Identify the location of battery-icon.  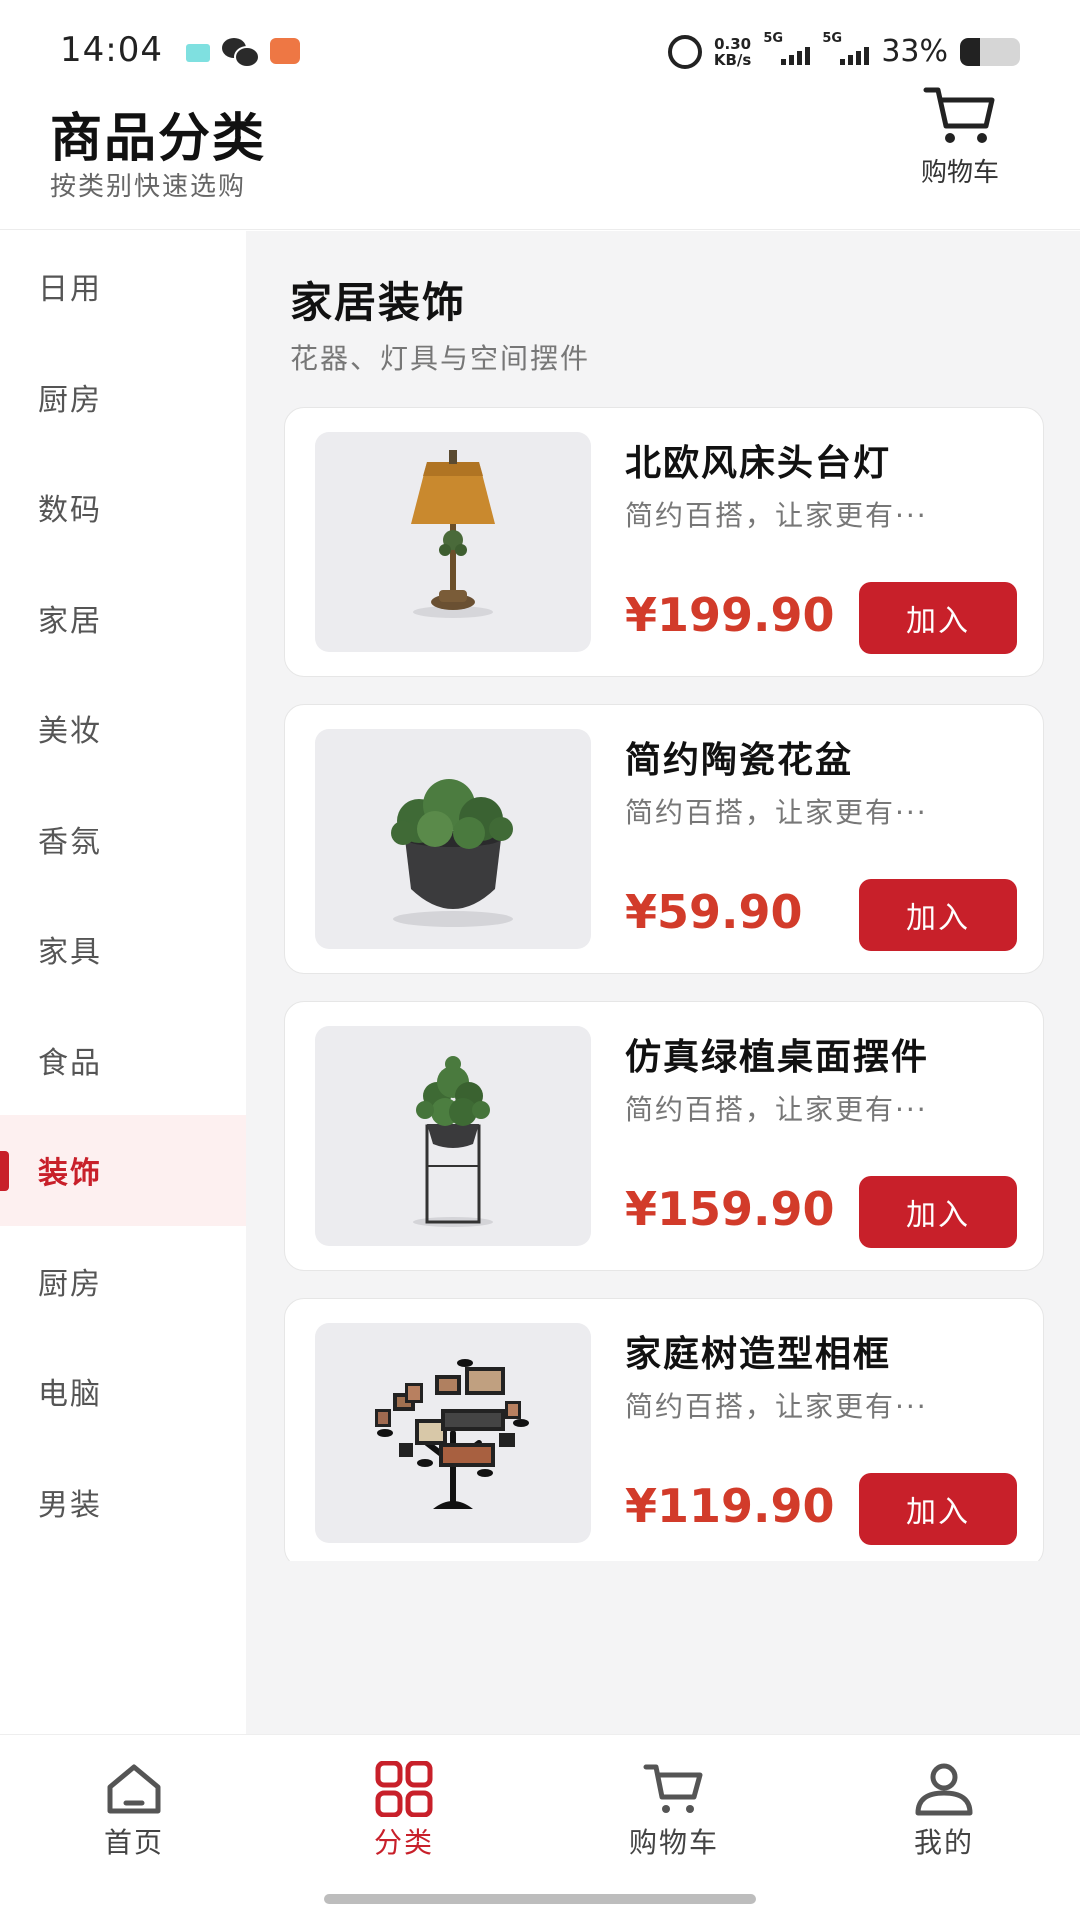
(990, 51).